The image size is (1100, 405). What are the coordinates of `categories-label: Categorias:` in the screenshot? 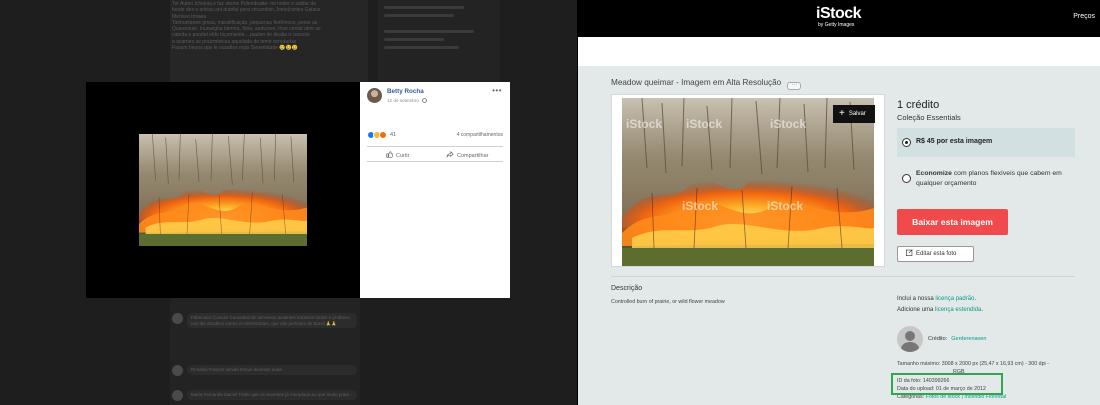 It's located at (911, 397).